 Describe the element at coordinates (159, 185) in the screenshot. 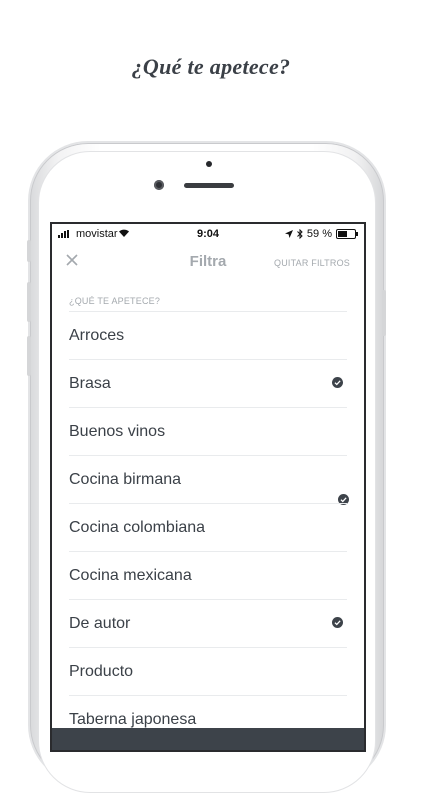

I see `front-camera` at that location.